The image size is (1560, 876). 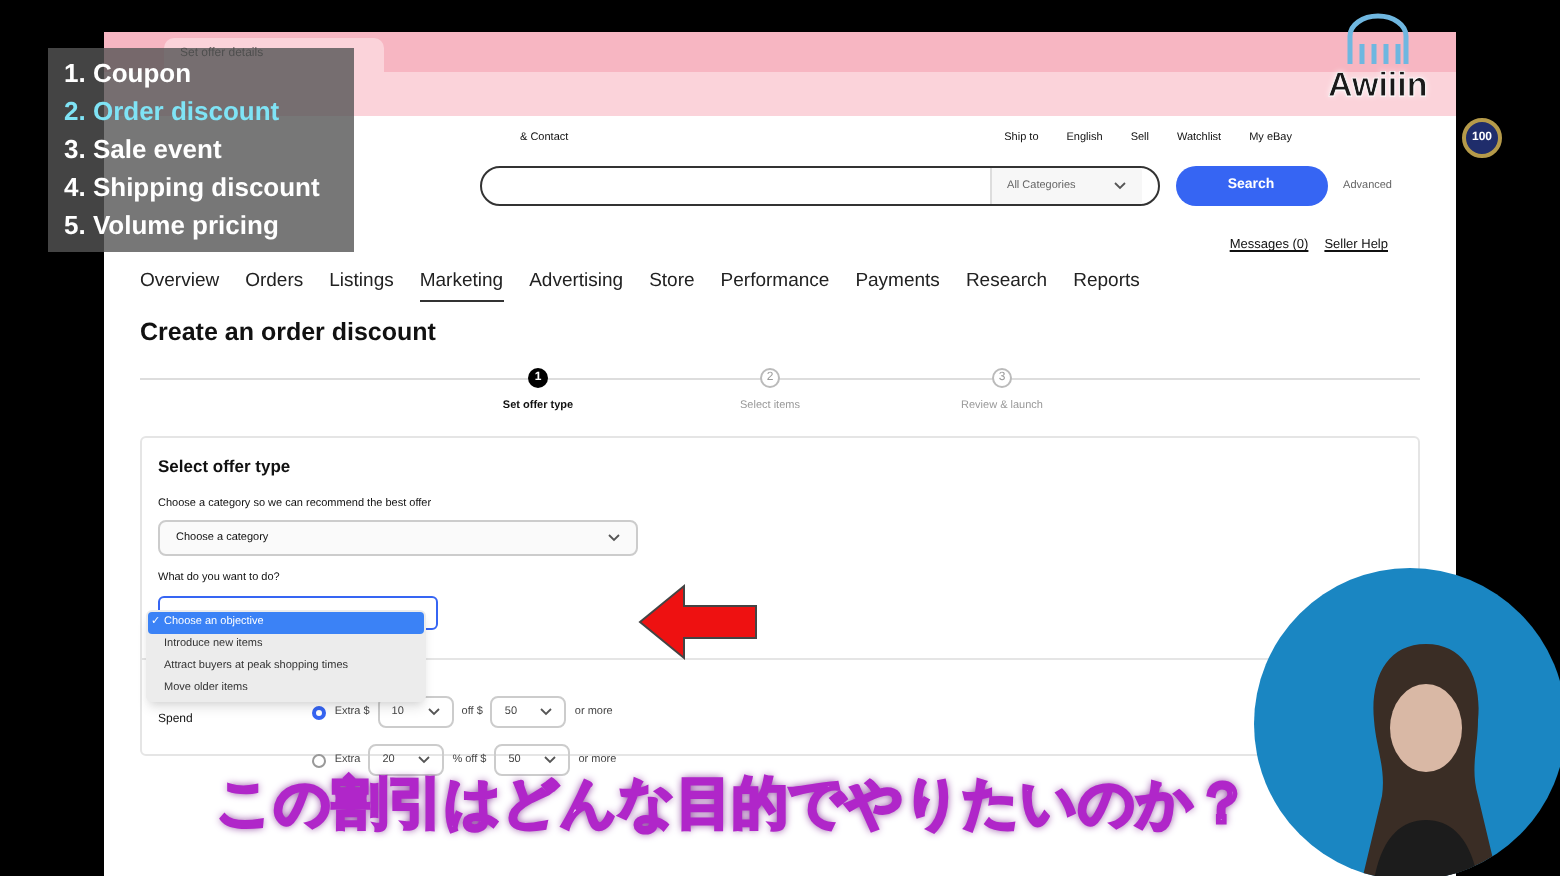 What do you see at coordinates (775, 285) in the screenshot?
I see `nav-tab: Performance` at bounding box center [775, 285].